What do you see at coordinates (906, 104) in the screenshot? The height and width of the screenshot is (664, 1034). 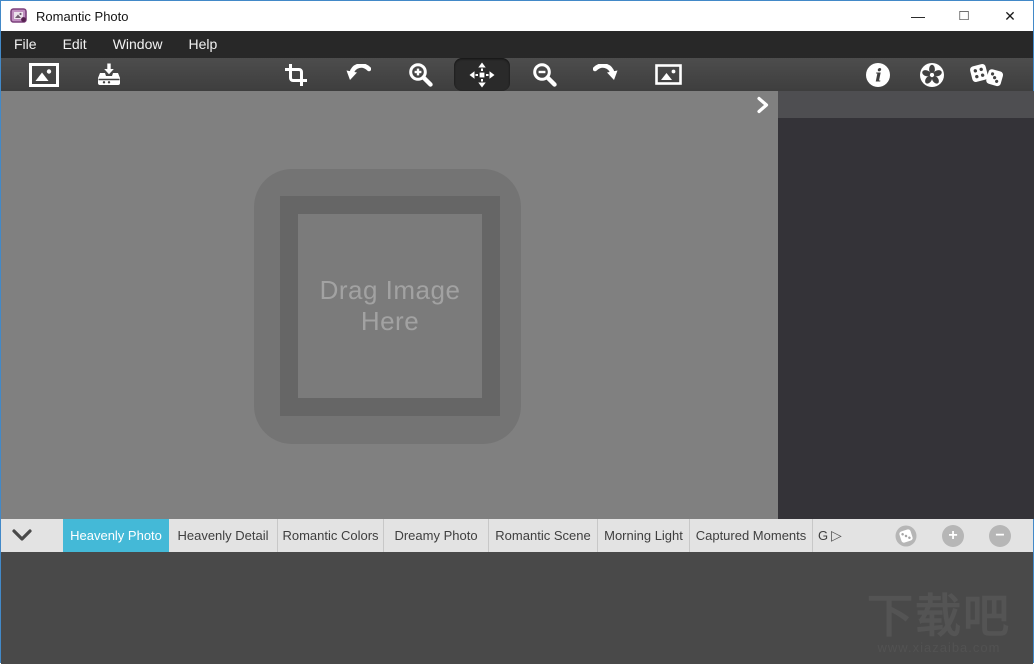 I see `right-panel-header` at bounding box center [906, 104].